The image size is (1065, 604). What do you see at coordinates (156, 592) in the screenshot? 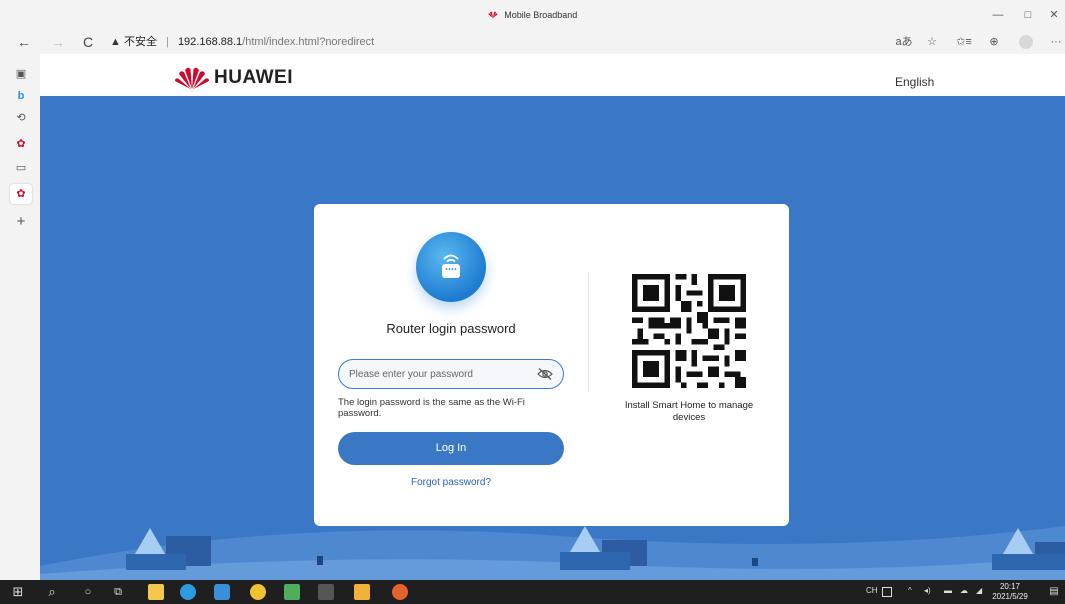
I see `store-app-icon` at bounding box center [156, 592].